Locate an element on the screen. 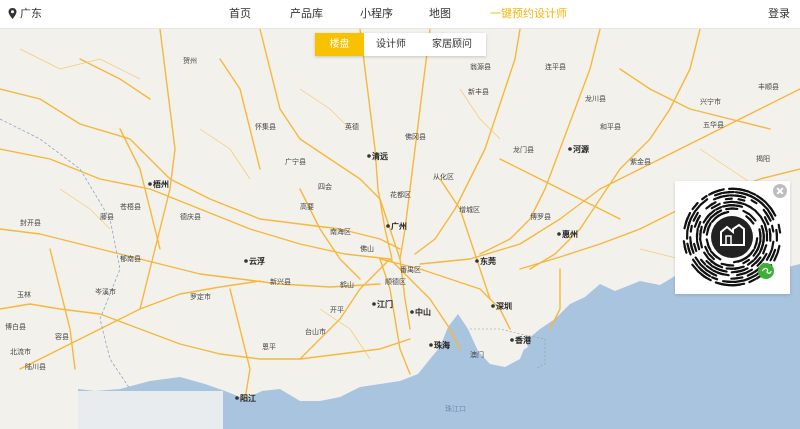 The width and height of the screenshot is (800, 429). place-label: 新兴县 is located at coordinates (280, 281).